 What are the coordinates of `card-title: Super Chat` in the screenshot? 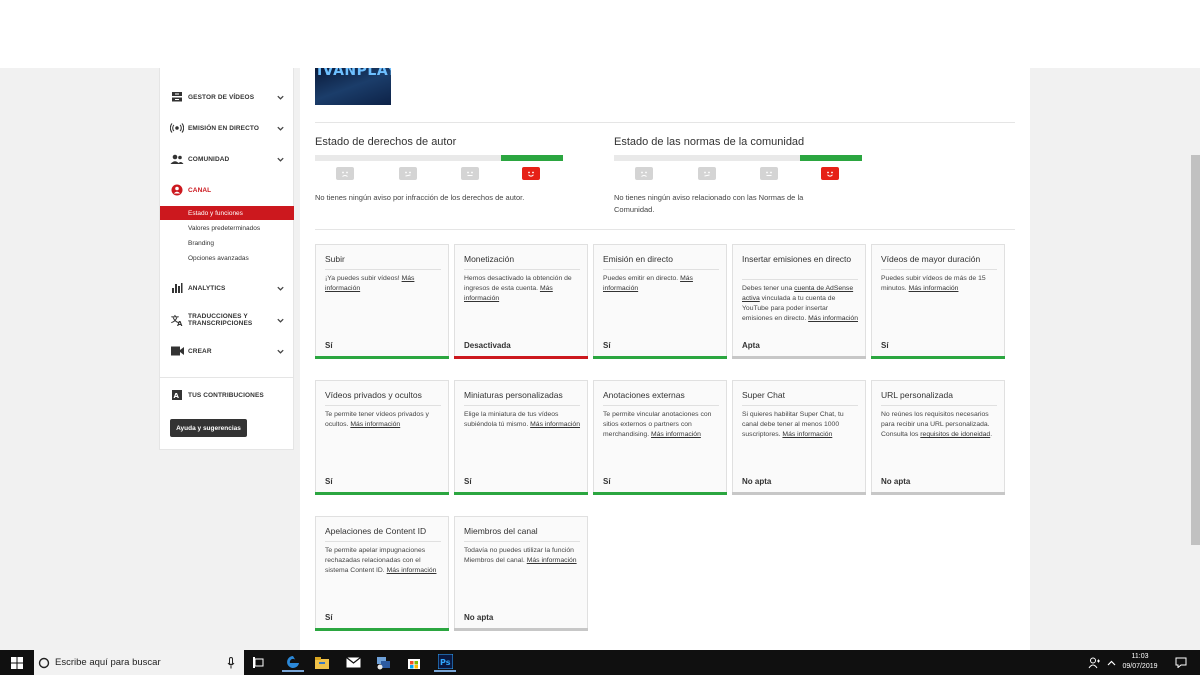 It's located at (763, 395).